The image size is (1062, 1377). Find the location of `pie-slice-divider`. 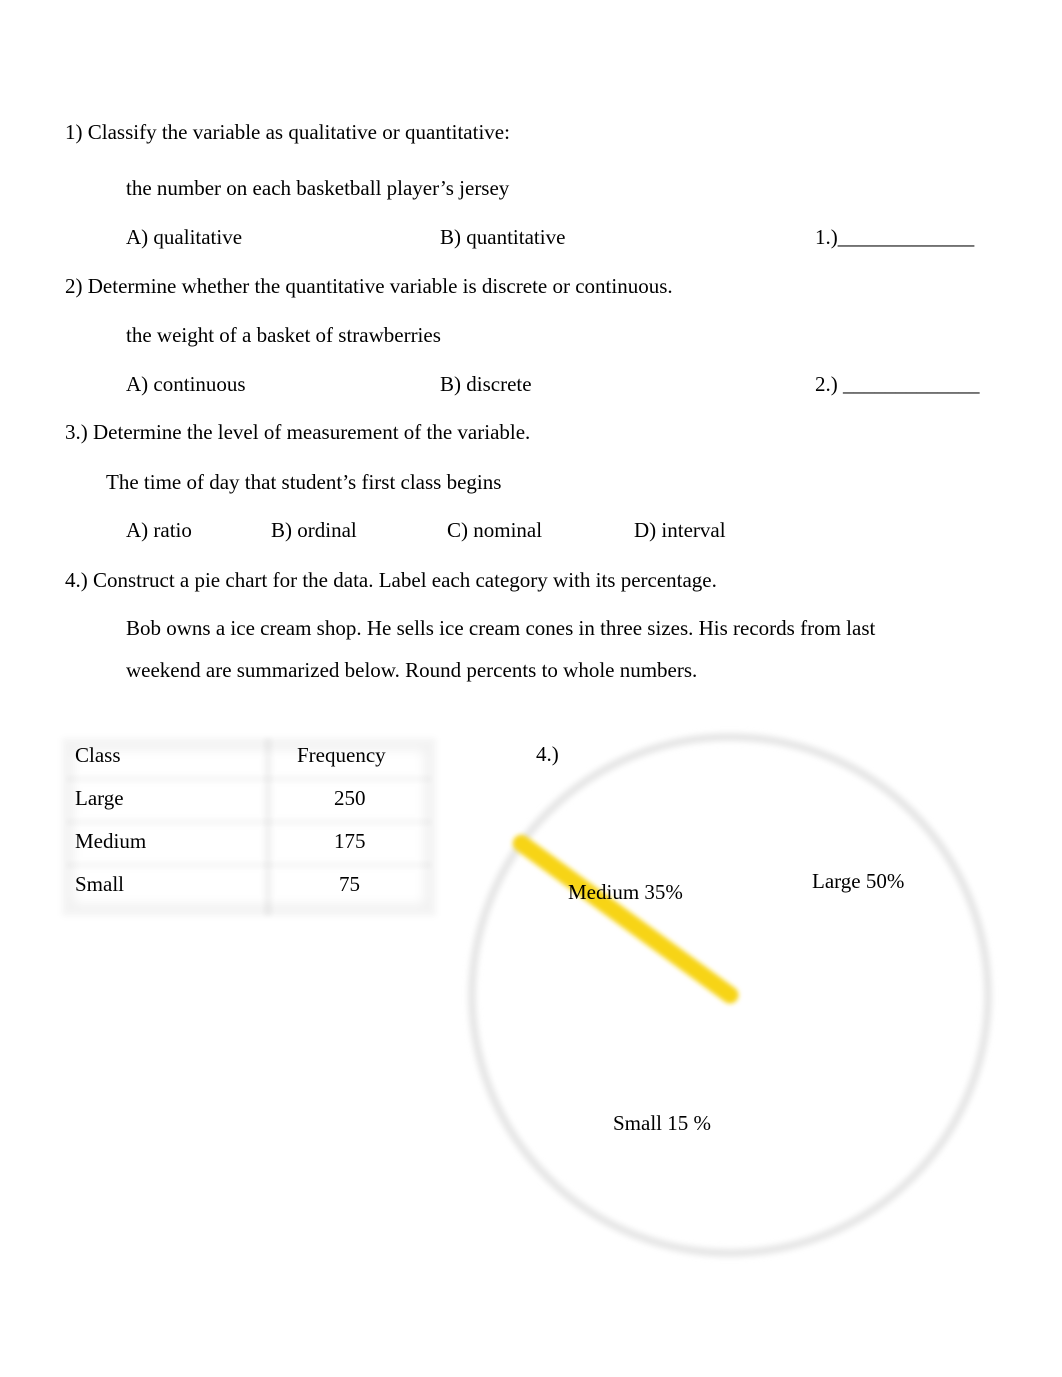

pie-slice-divider is located at coordinates (625, 919).